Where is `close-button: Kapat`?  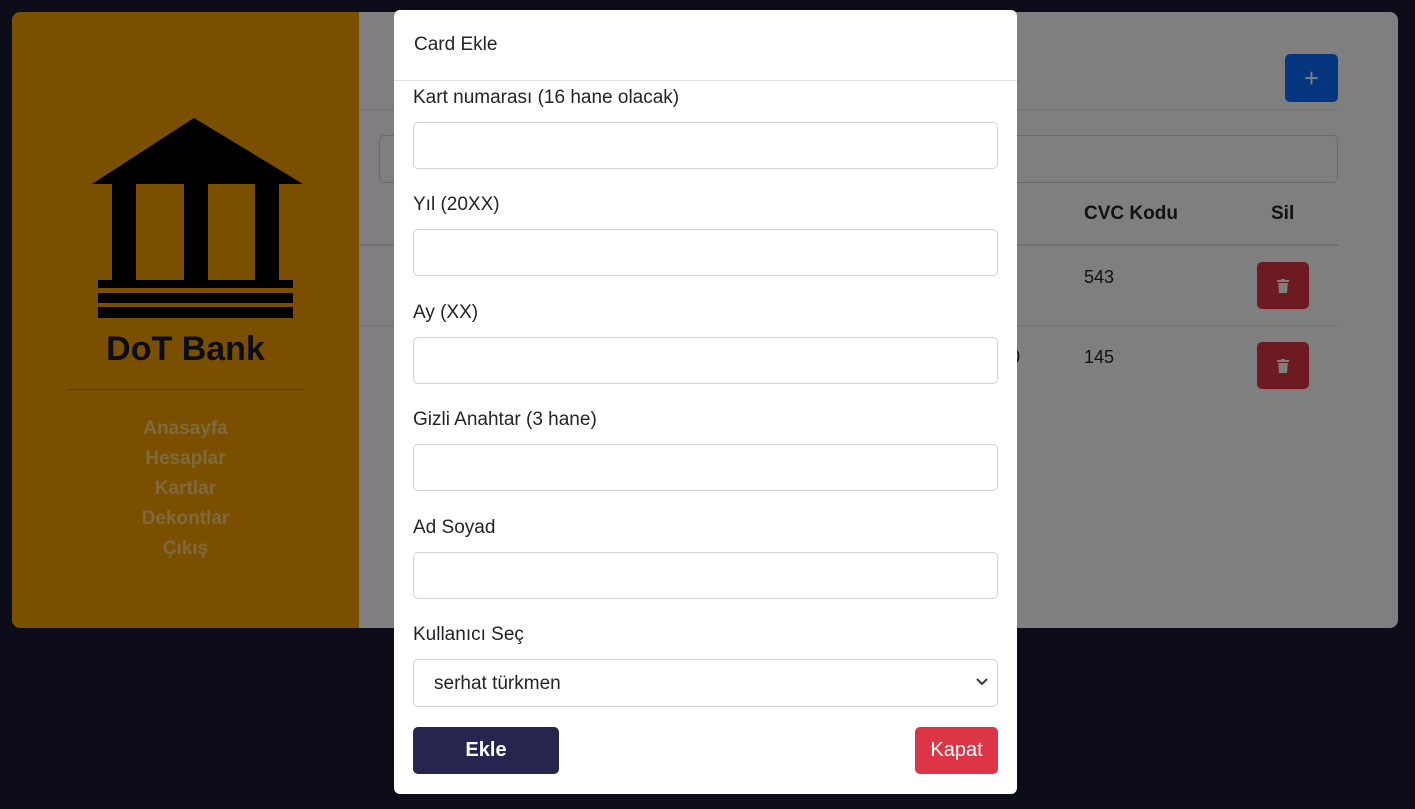 close-button: Kapat is located at coordinates (956, 750).